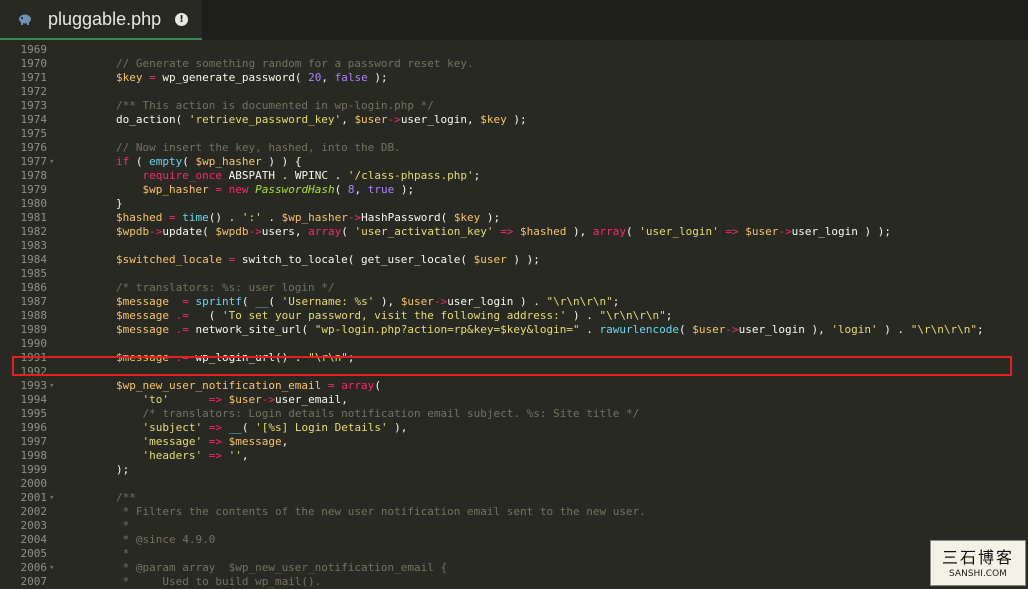 The image size is (1028, 589). I want to click on code-token: "\r\n", so click(328, 357).